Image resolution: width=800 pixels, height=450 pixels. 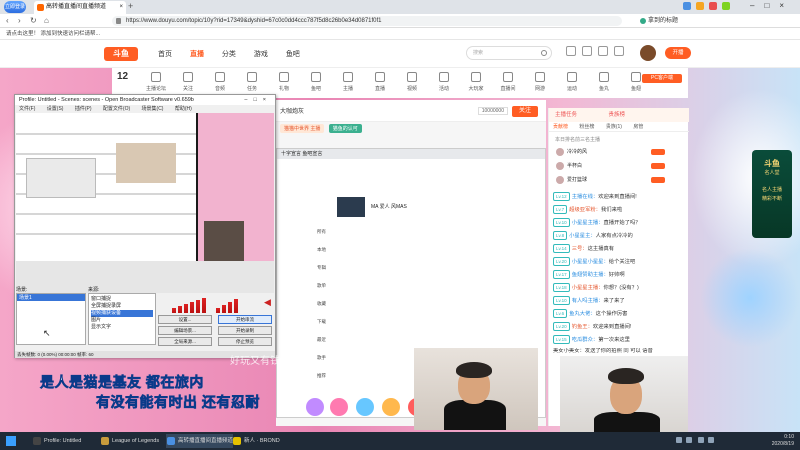 What do you see at coordinates (245, 319) in the screenshot?
I see `obs-start-stream-button: 开始串流` at bounding box center [245, 319].